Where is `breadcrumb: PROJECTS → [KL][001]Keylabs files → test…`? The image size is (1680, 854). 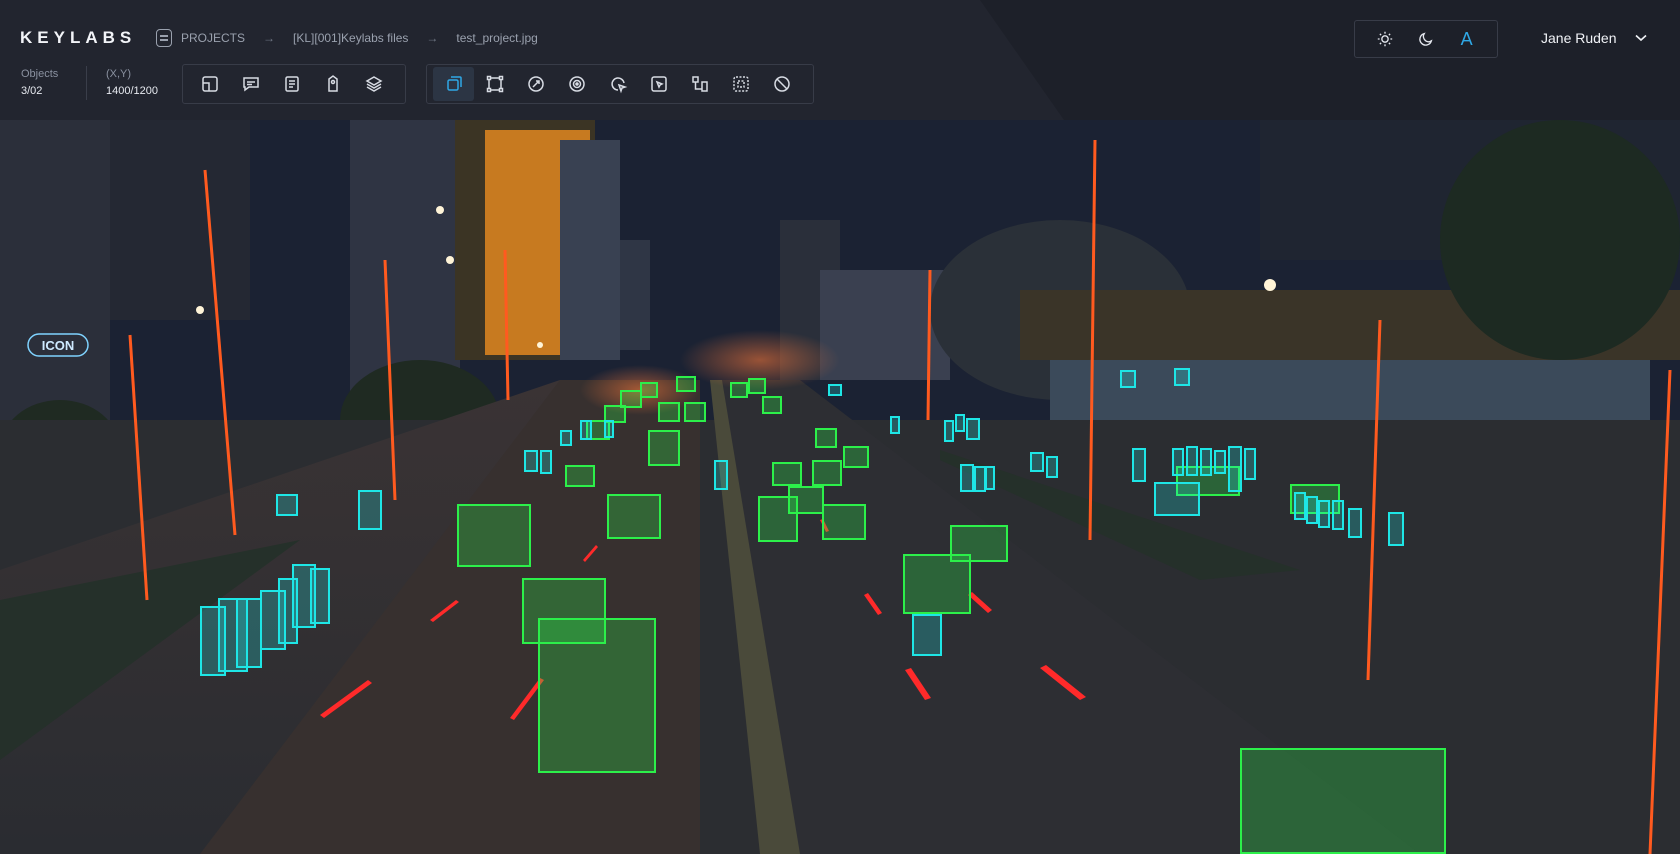 breadcrumb: PROJECTS → [KL][001]Keylabs files → test… is located at coordinates (347, 38).